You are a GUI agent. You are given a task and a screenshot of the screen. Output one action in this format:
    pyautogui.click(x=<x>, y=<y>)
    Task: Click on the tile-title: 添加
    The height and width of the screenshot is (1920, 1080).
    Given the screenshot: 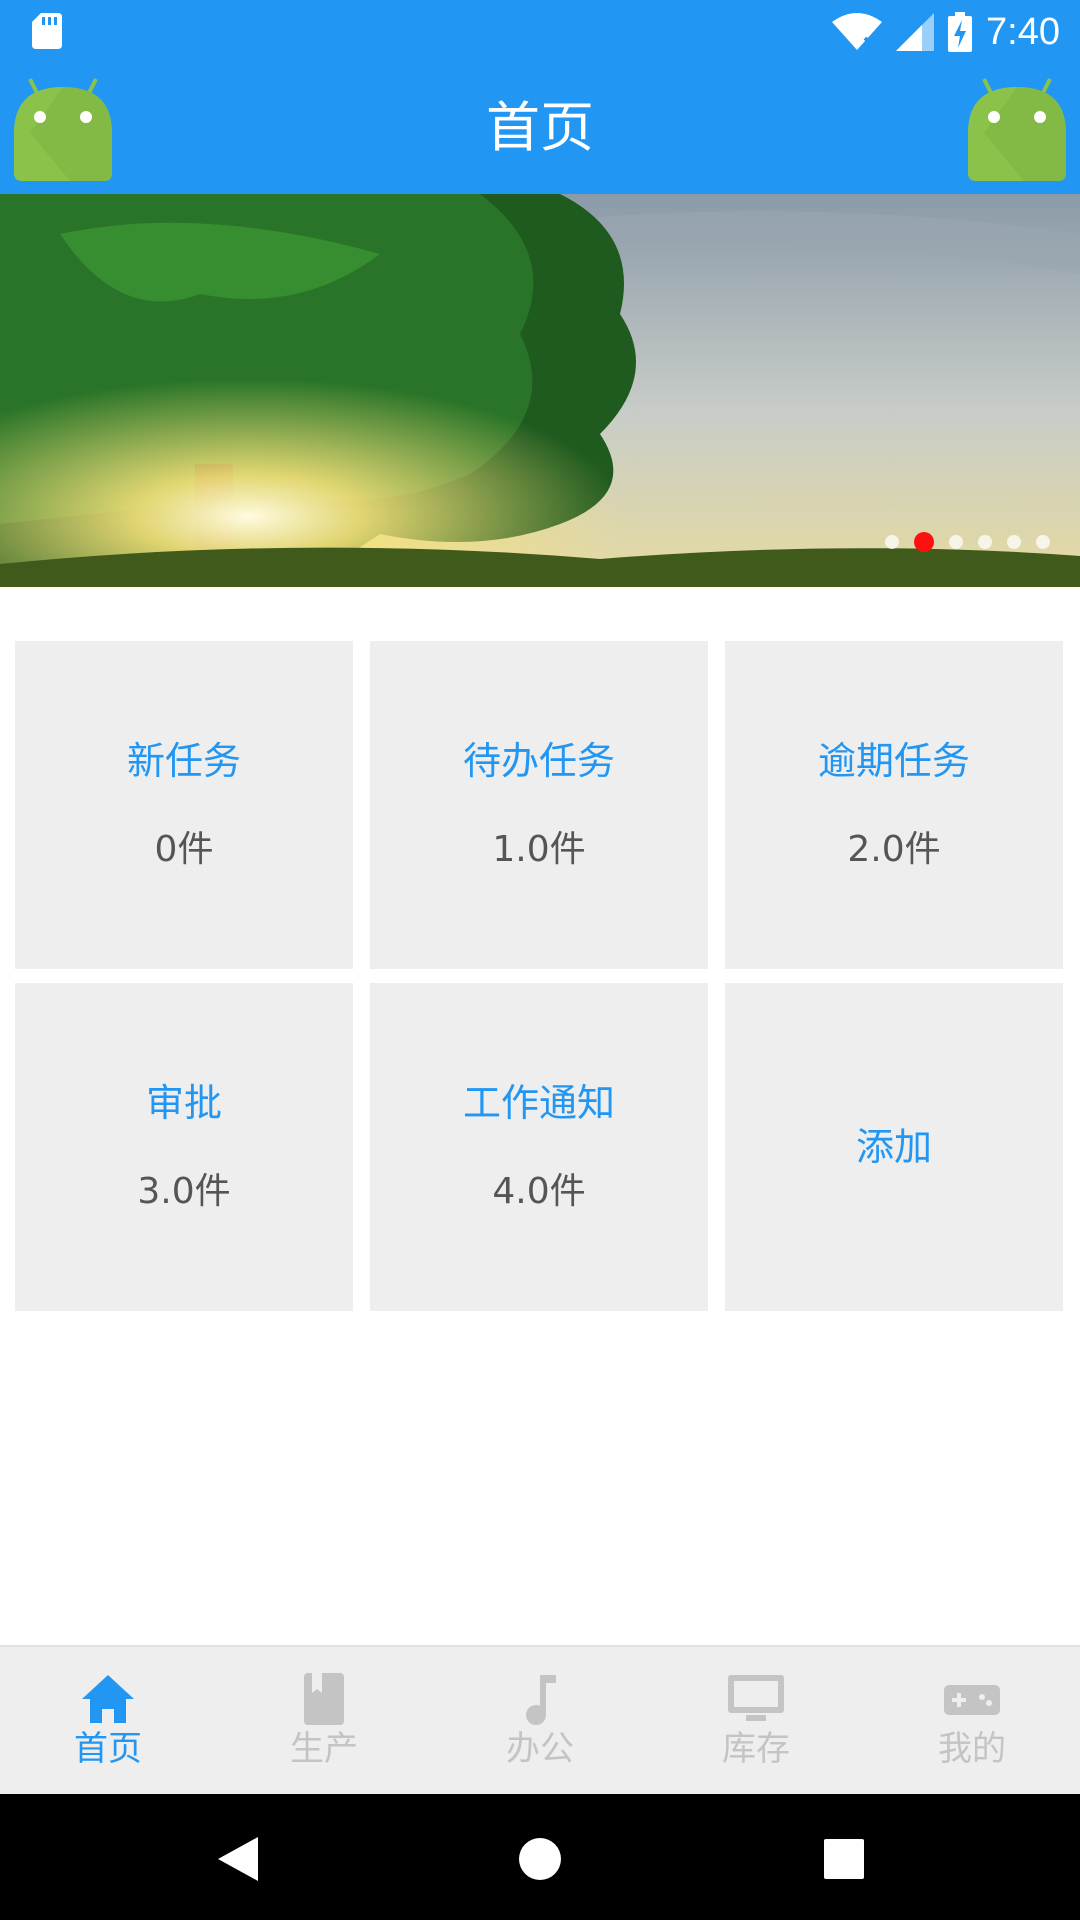 What is the action you would take?
    pyautogui.click(x=893, y=1147)
    